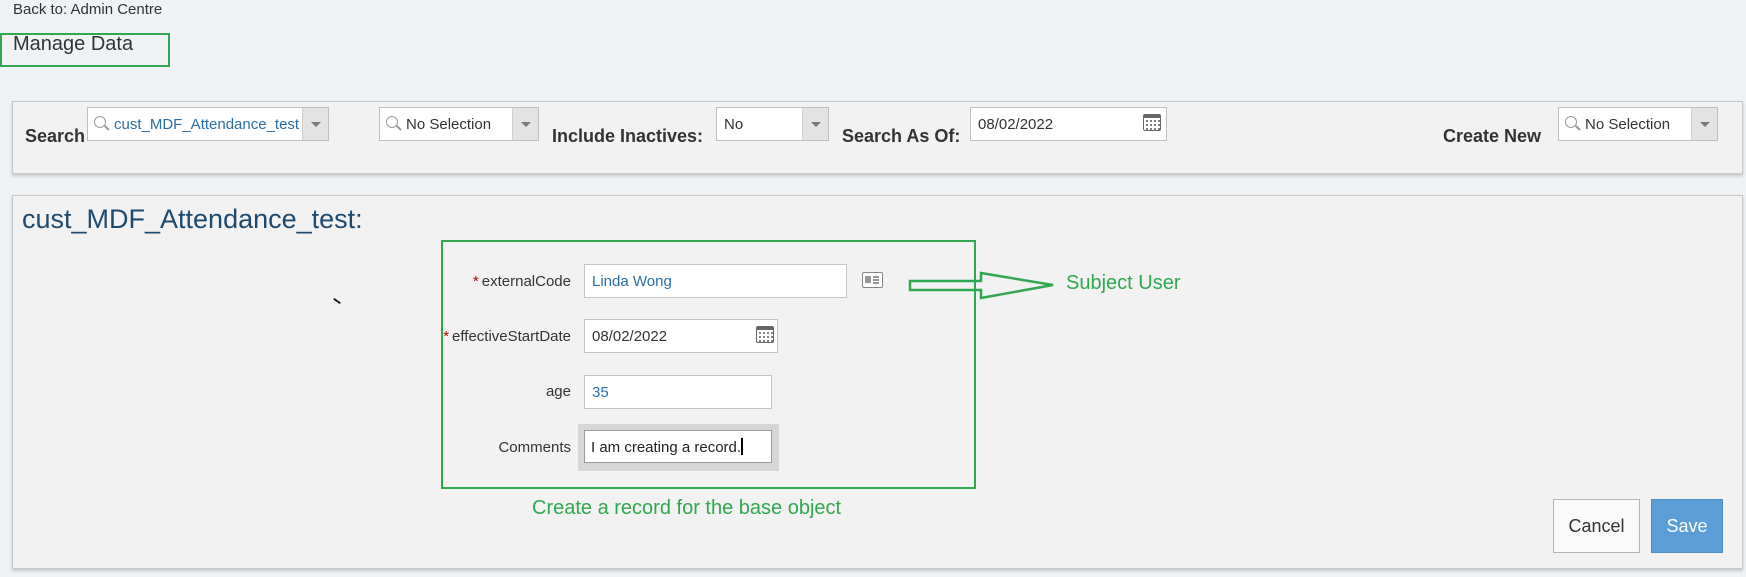 Image resolution: width=1746 pixels, height=577 pixels. I want to click on annotation-create-record: Create a record for the base object, so click(687, 508).